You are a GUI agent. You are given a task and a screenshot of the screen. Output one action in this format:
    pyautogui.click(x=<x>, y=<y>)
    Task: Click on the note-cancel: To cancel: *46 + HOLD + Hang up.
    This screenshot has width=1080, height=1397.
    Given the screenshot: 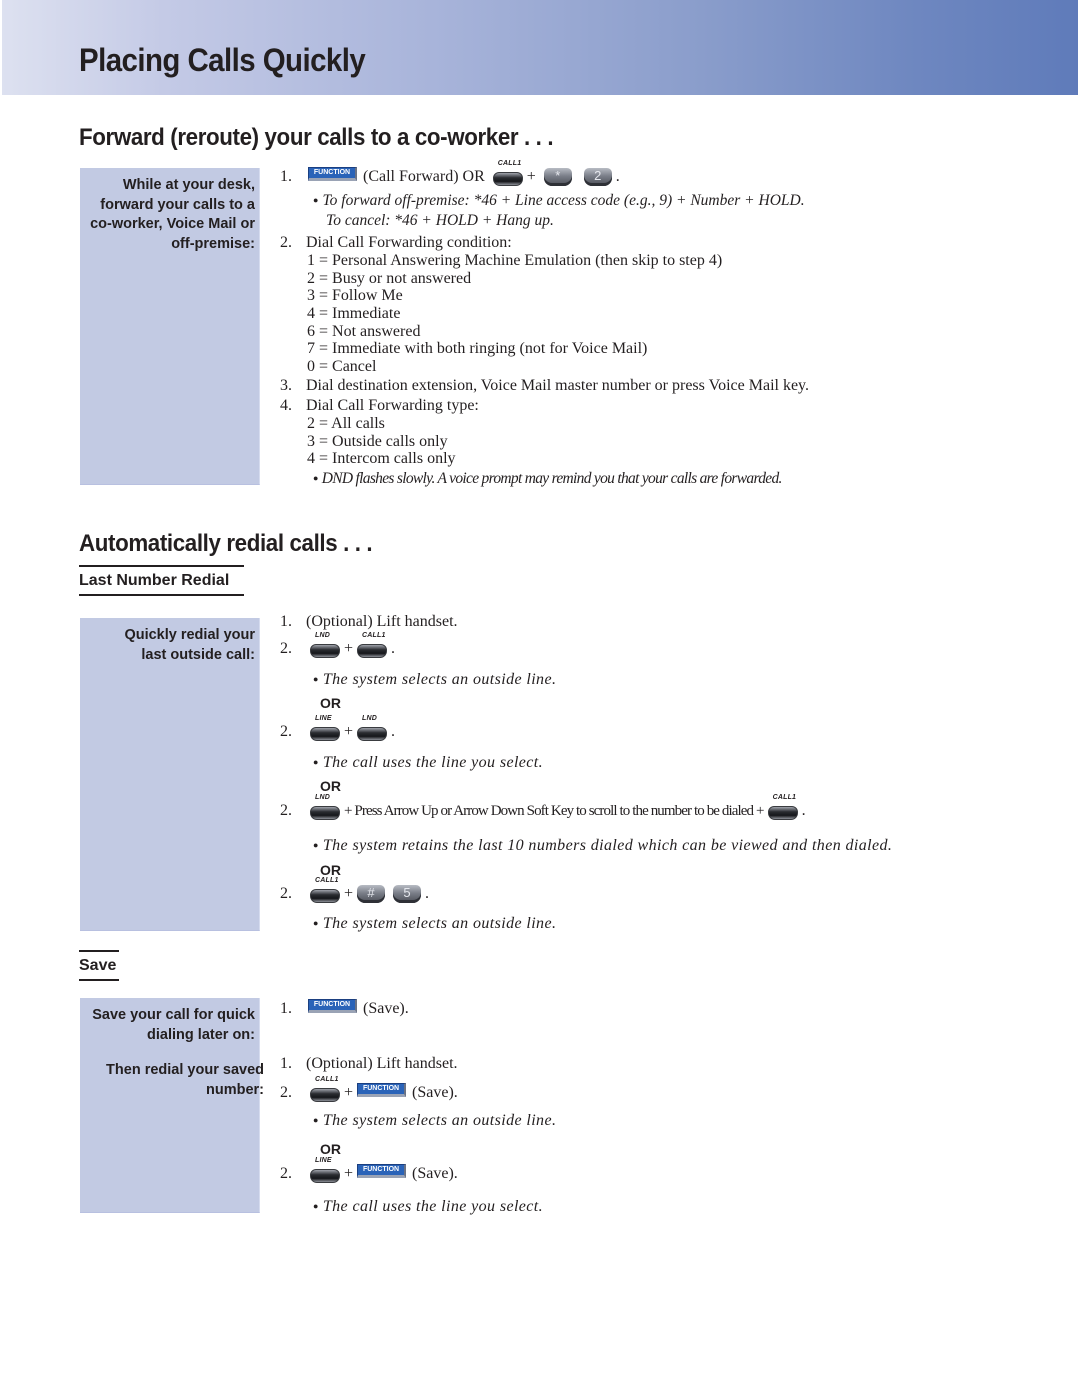 What is the action you would take?
    pyautogui.click(x=440, y=220)
    